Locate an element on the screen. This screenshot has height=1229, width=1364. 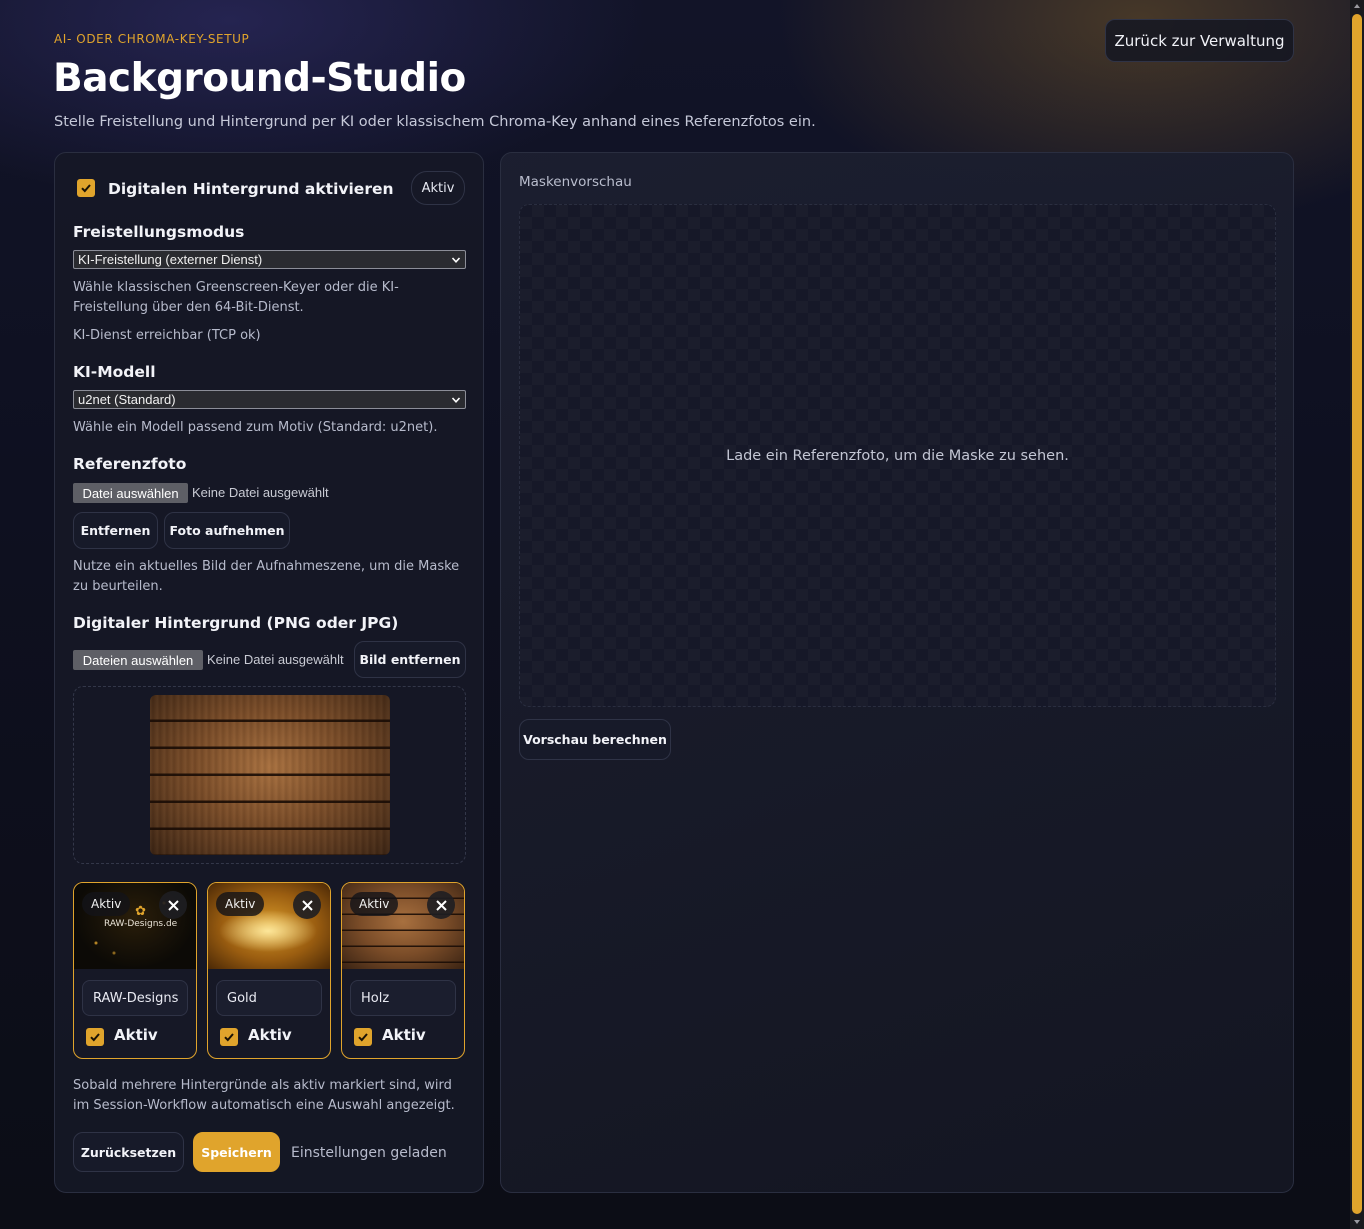
page-eyebrow: AI- ODER CHROMA-KEY-SETUP is located at coordinates (152, 39).